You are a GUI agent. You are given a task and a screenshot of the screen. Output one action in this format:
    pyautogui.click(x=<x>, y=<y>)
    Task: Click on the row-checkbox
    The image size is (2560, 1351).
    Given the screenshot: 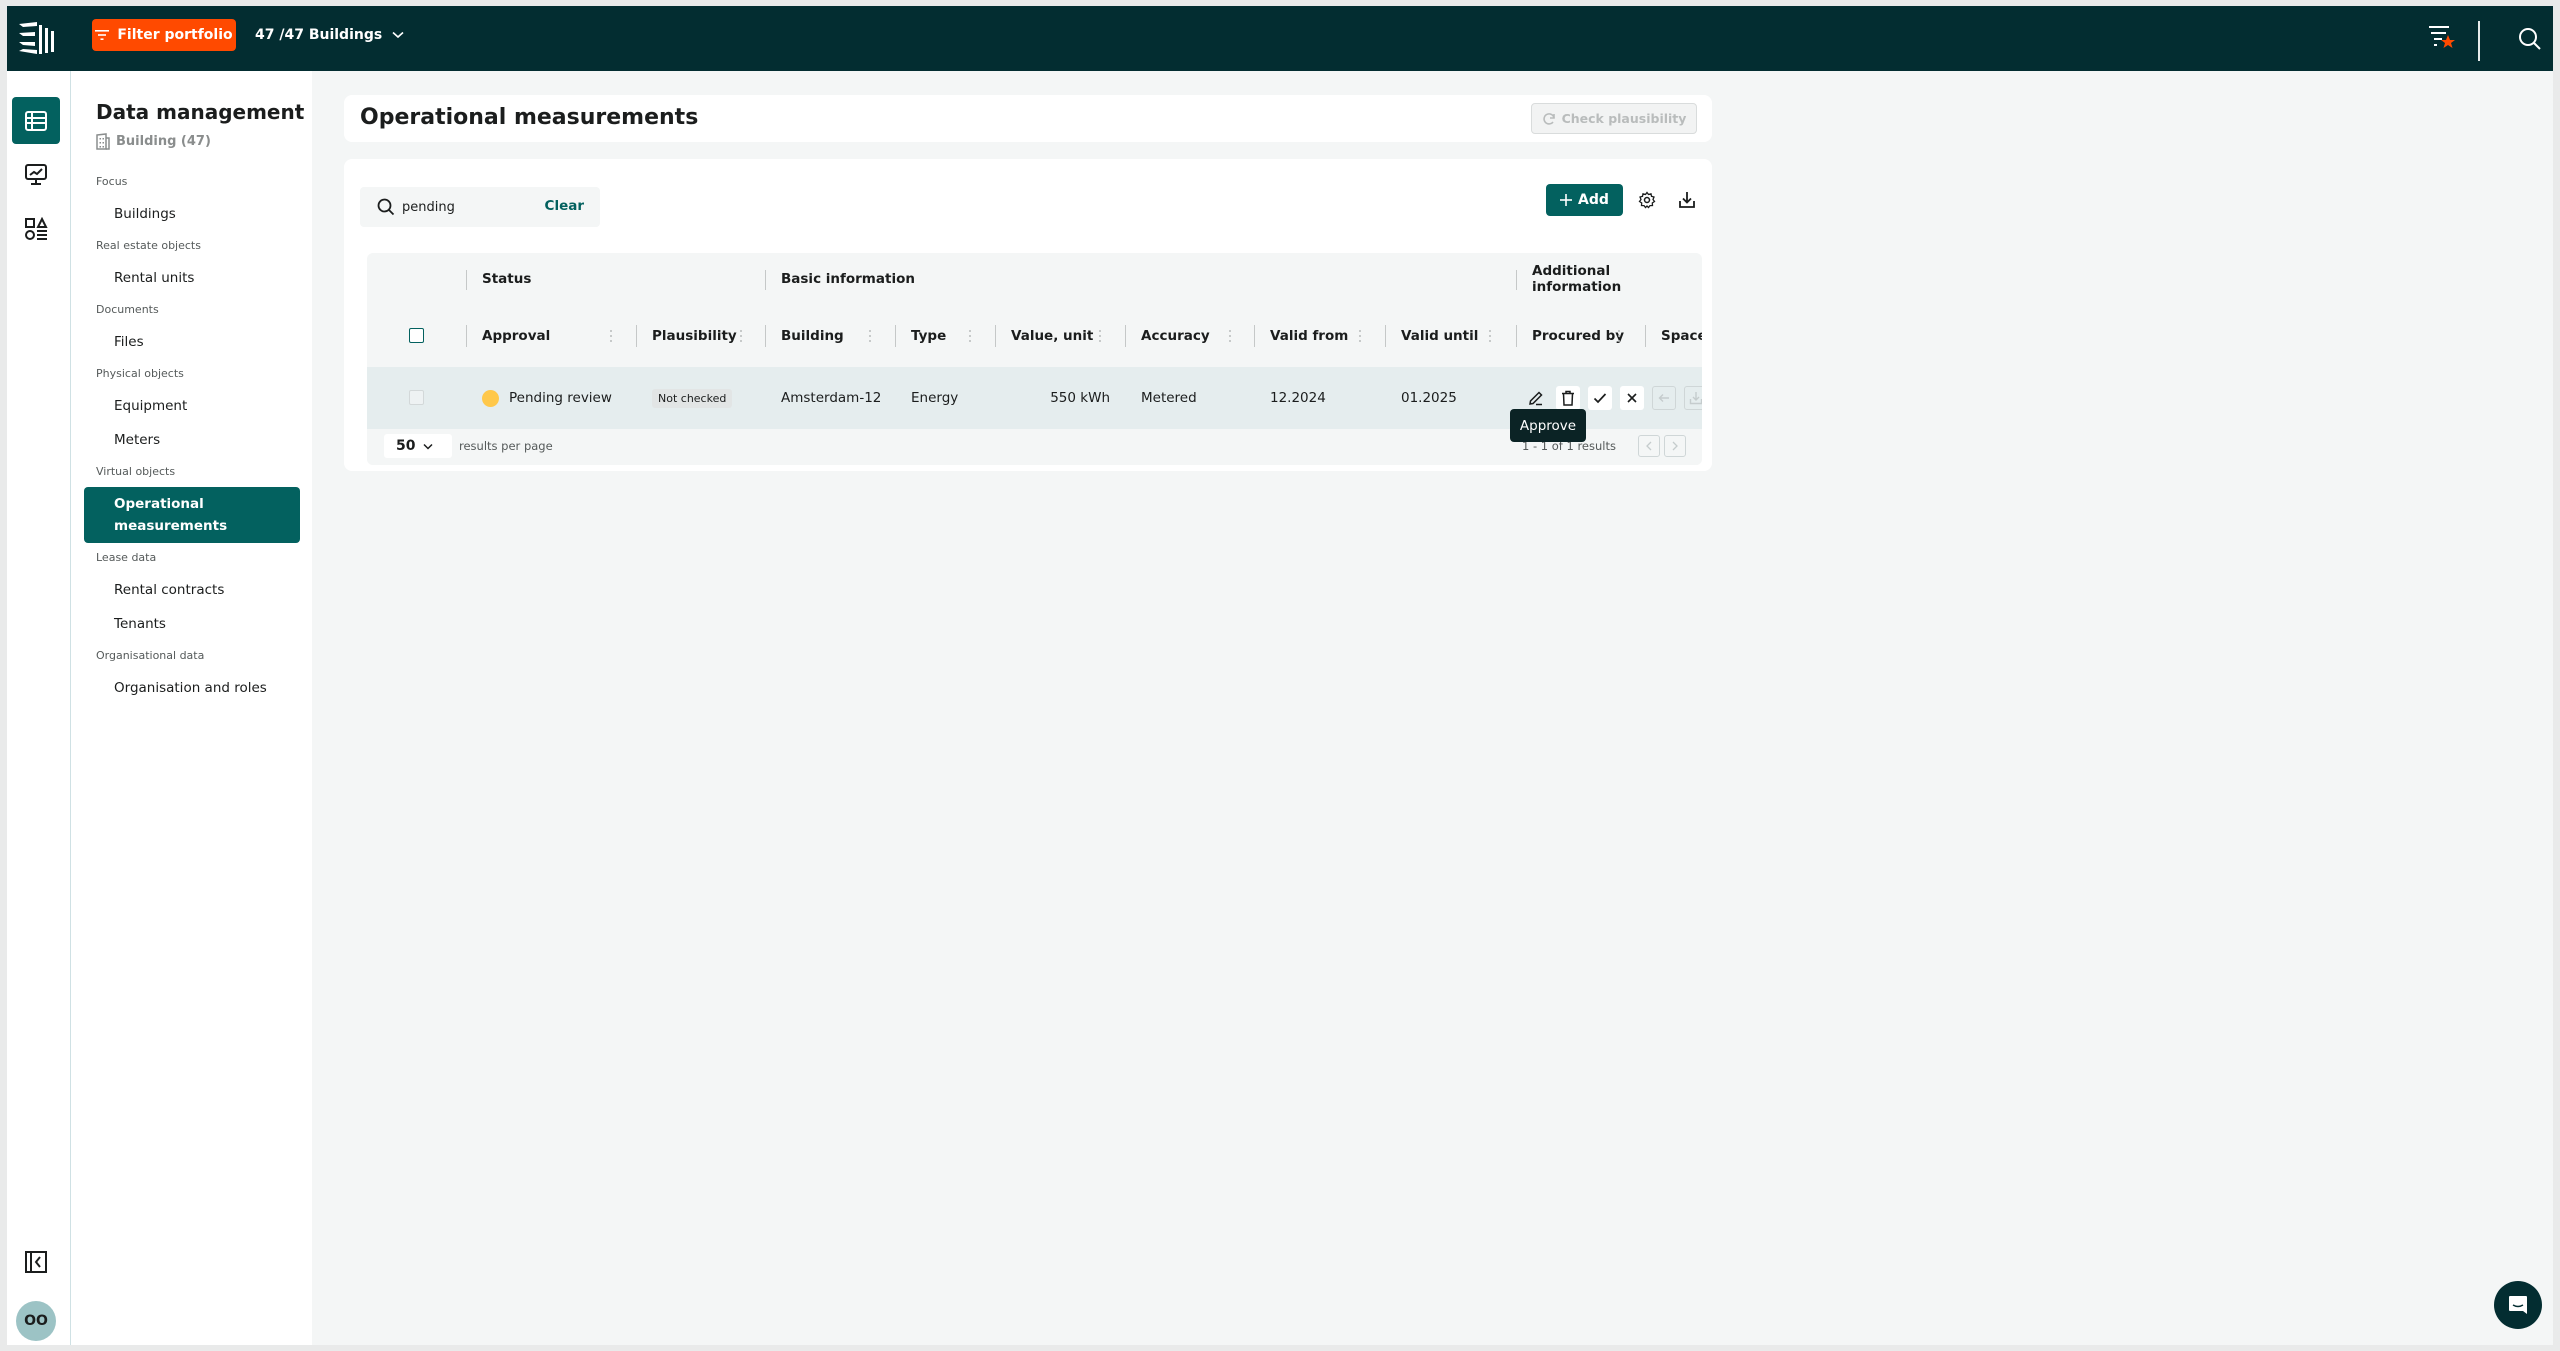 What is the action you would take?
    pyautogui.click(x=416, y=397)
    